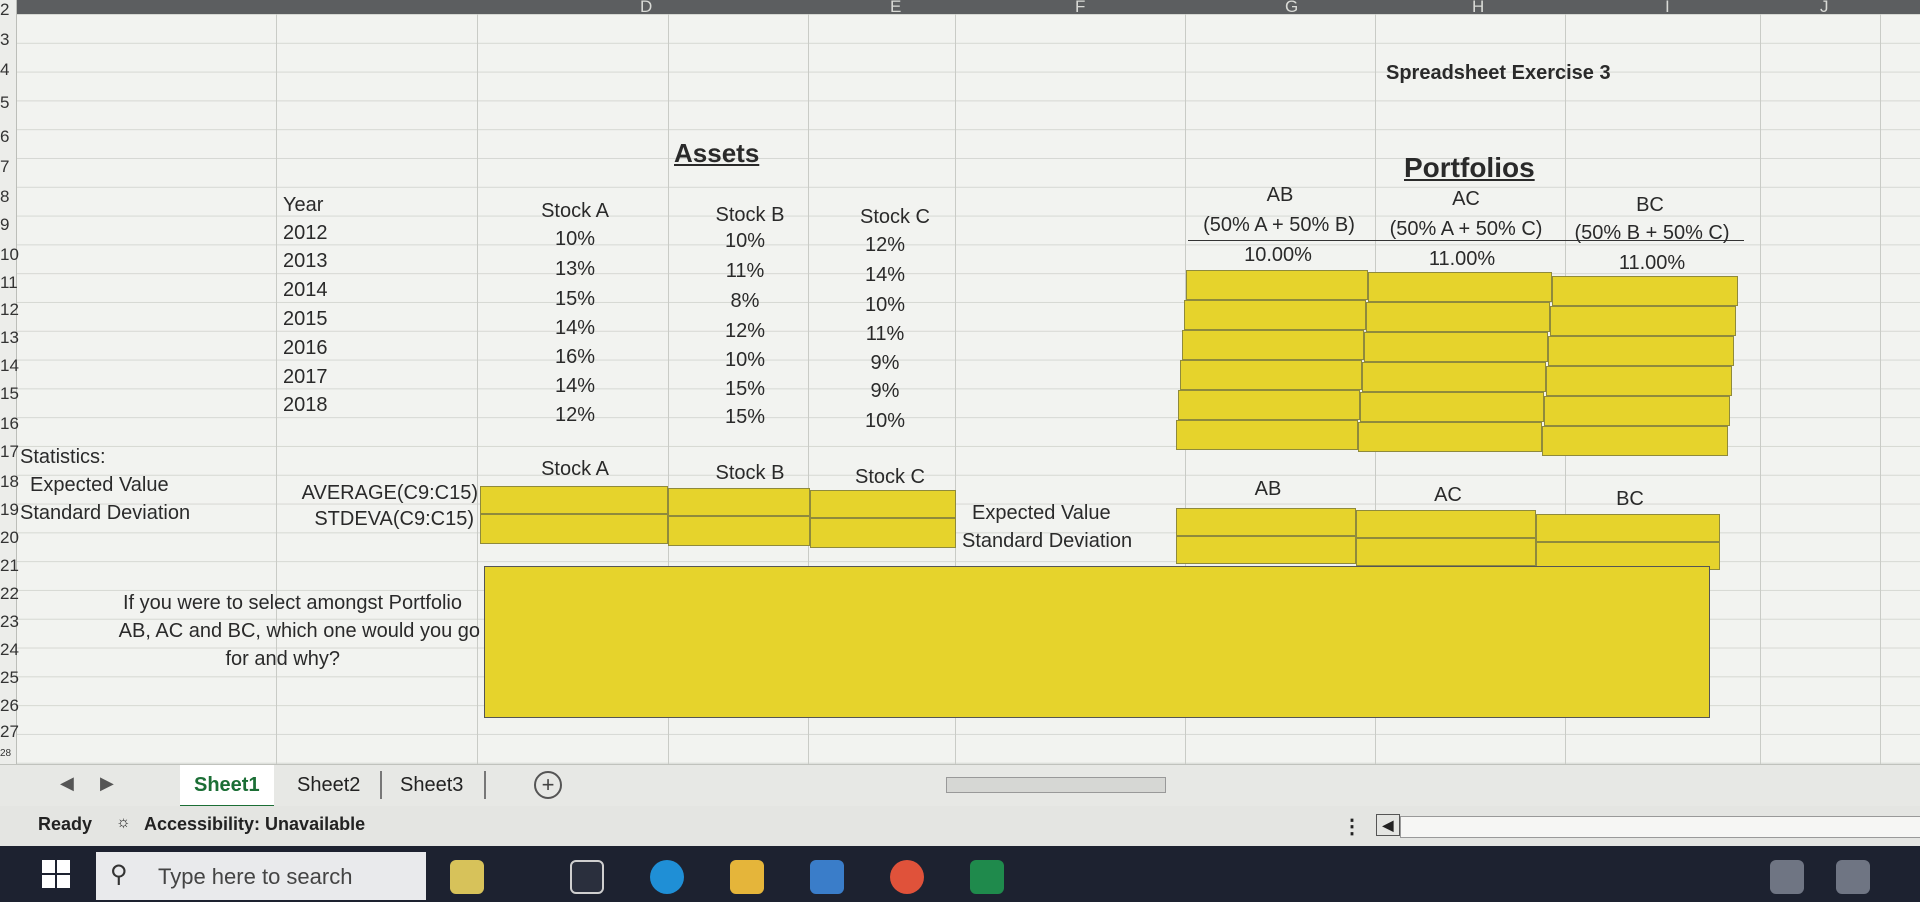 The image size is (1920, 902). I want to click on page-layout-icon, so click(1853, 877).